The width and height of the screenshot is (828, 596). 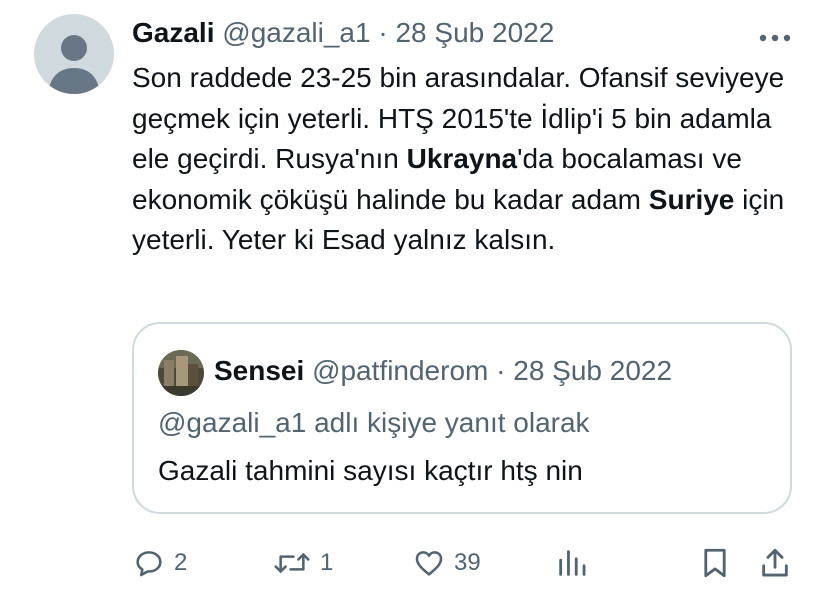 I want to click on tweet-action-bar: 2 1 39, so click(x=414, y=563).